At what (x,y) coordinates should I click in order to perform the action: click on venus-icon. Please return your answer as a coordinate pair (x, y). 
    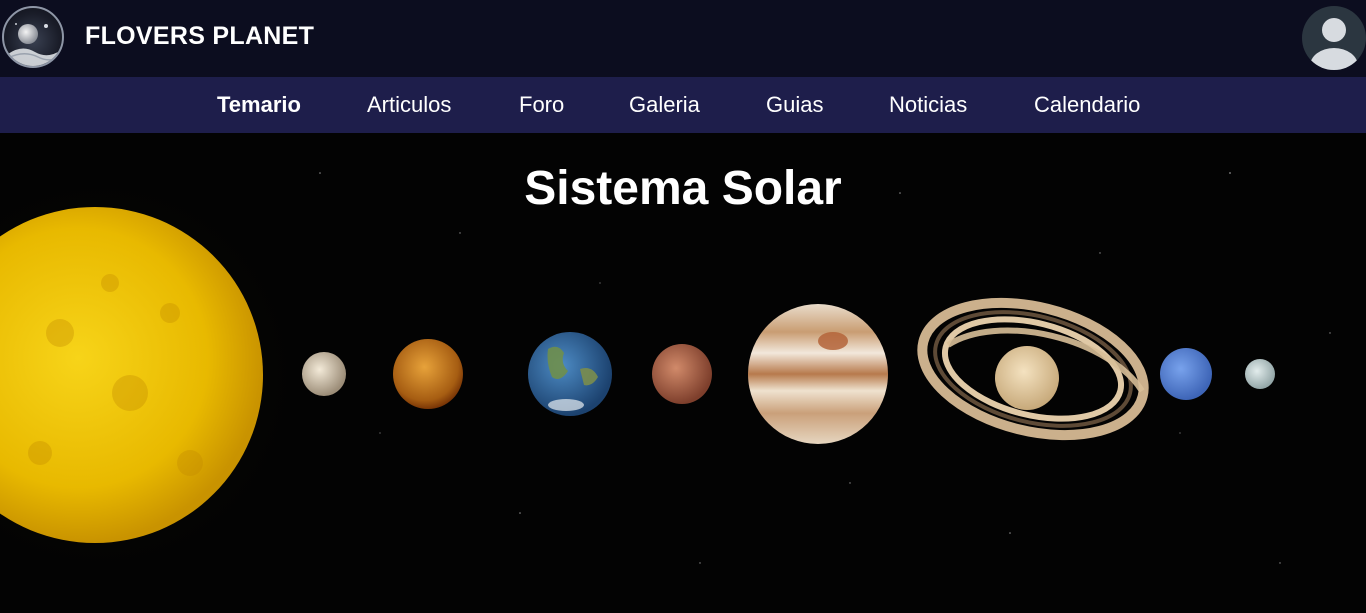
    Looking at the image, I should click on (428, 374).